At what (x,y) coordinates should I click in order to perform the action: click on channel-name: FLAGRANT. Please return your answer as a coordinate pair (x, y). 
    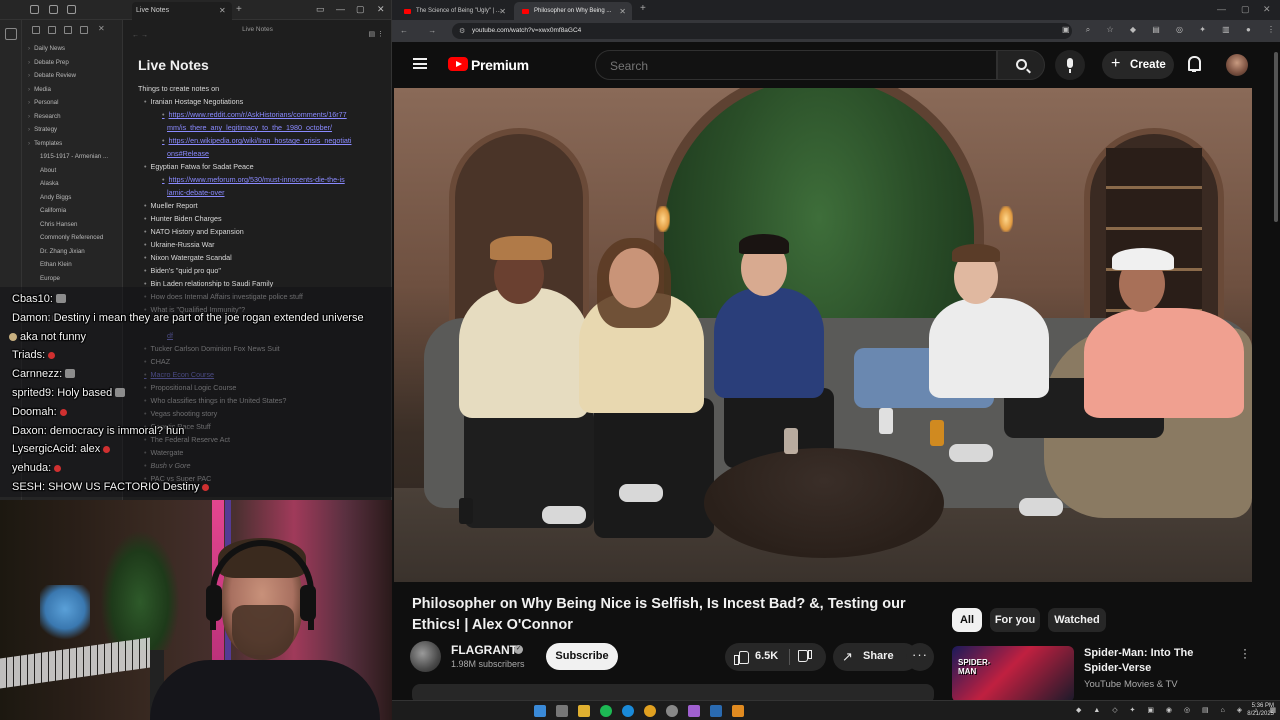
    Looking at the image, I should click on (484, 650).